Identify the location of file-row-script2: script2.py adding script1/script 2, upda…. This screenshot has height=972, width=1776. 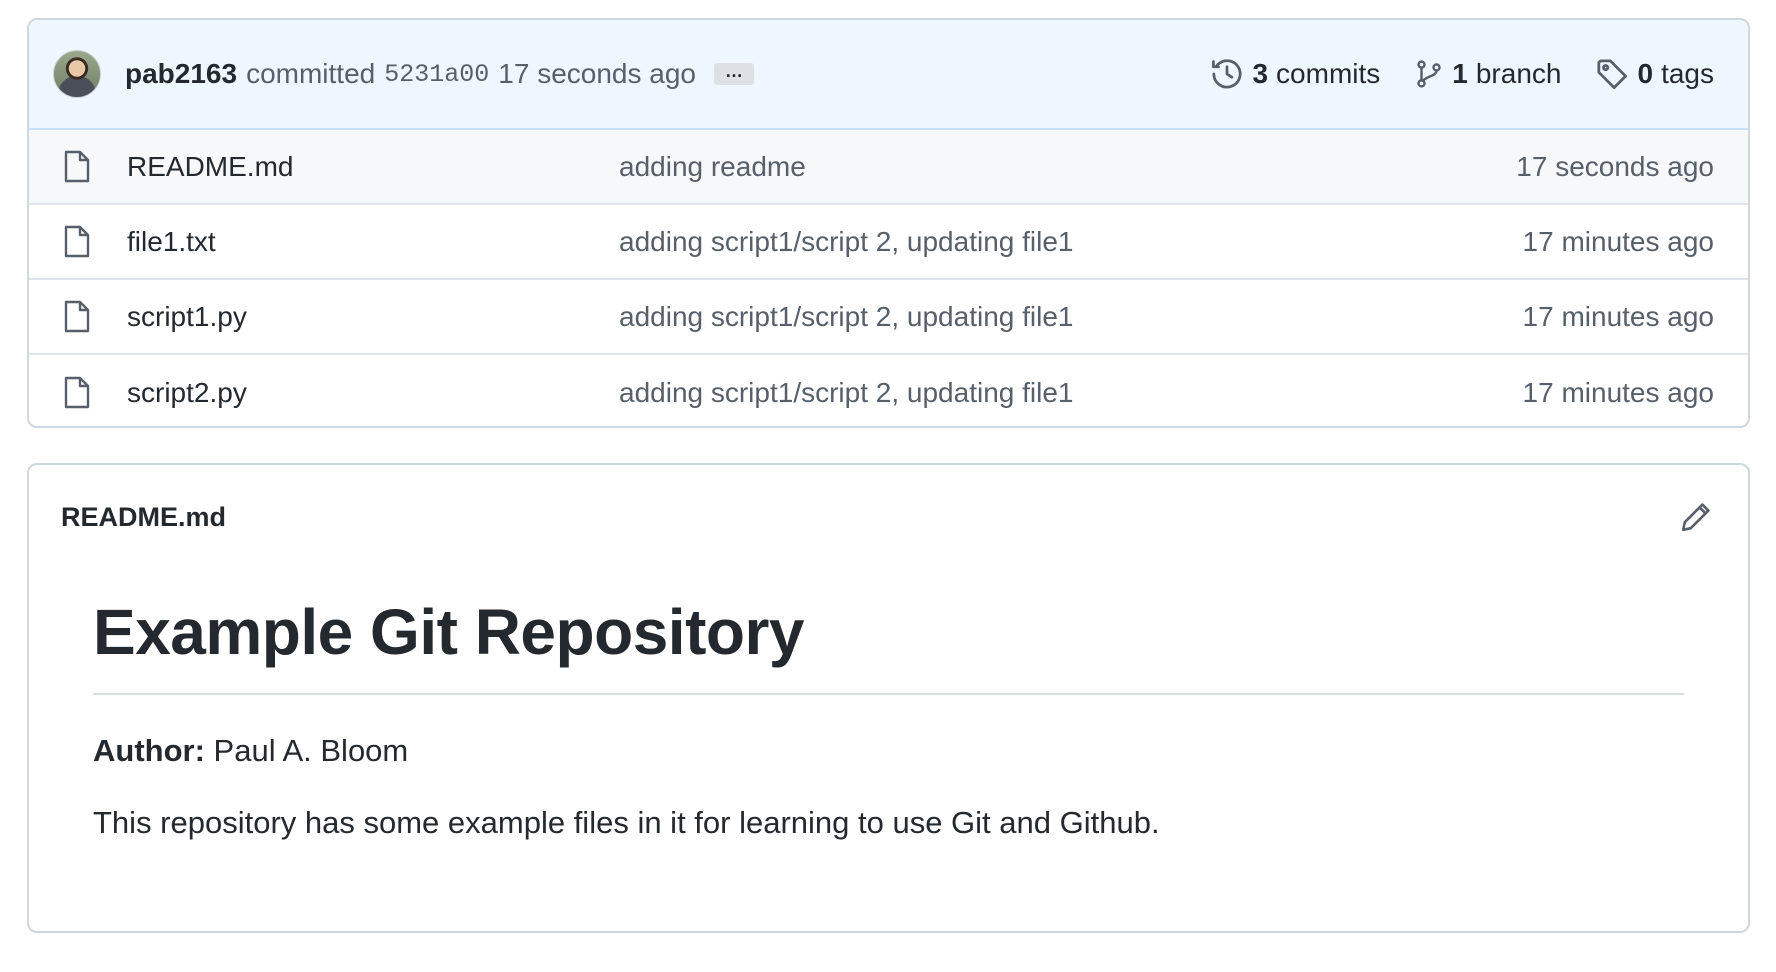
(888, 390).